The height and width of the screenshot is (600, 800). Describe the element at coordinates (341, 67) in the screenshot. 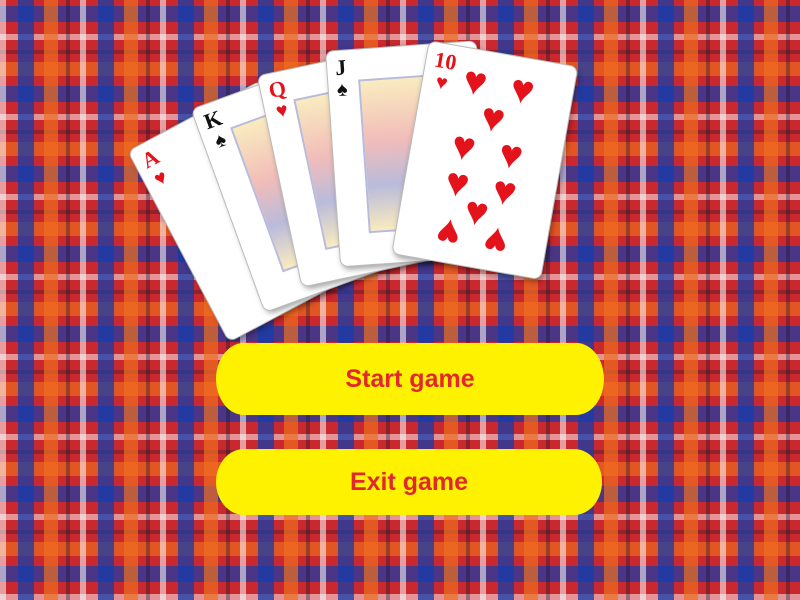

I see `card-rank: J` at that location.